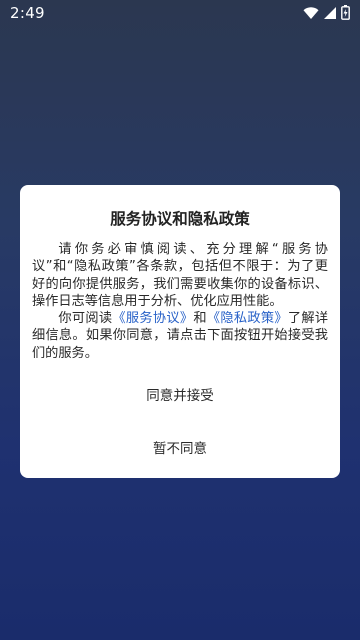 The image size is (360, 640). I want to click on wifi-icon, so click(311, 13).